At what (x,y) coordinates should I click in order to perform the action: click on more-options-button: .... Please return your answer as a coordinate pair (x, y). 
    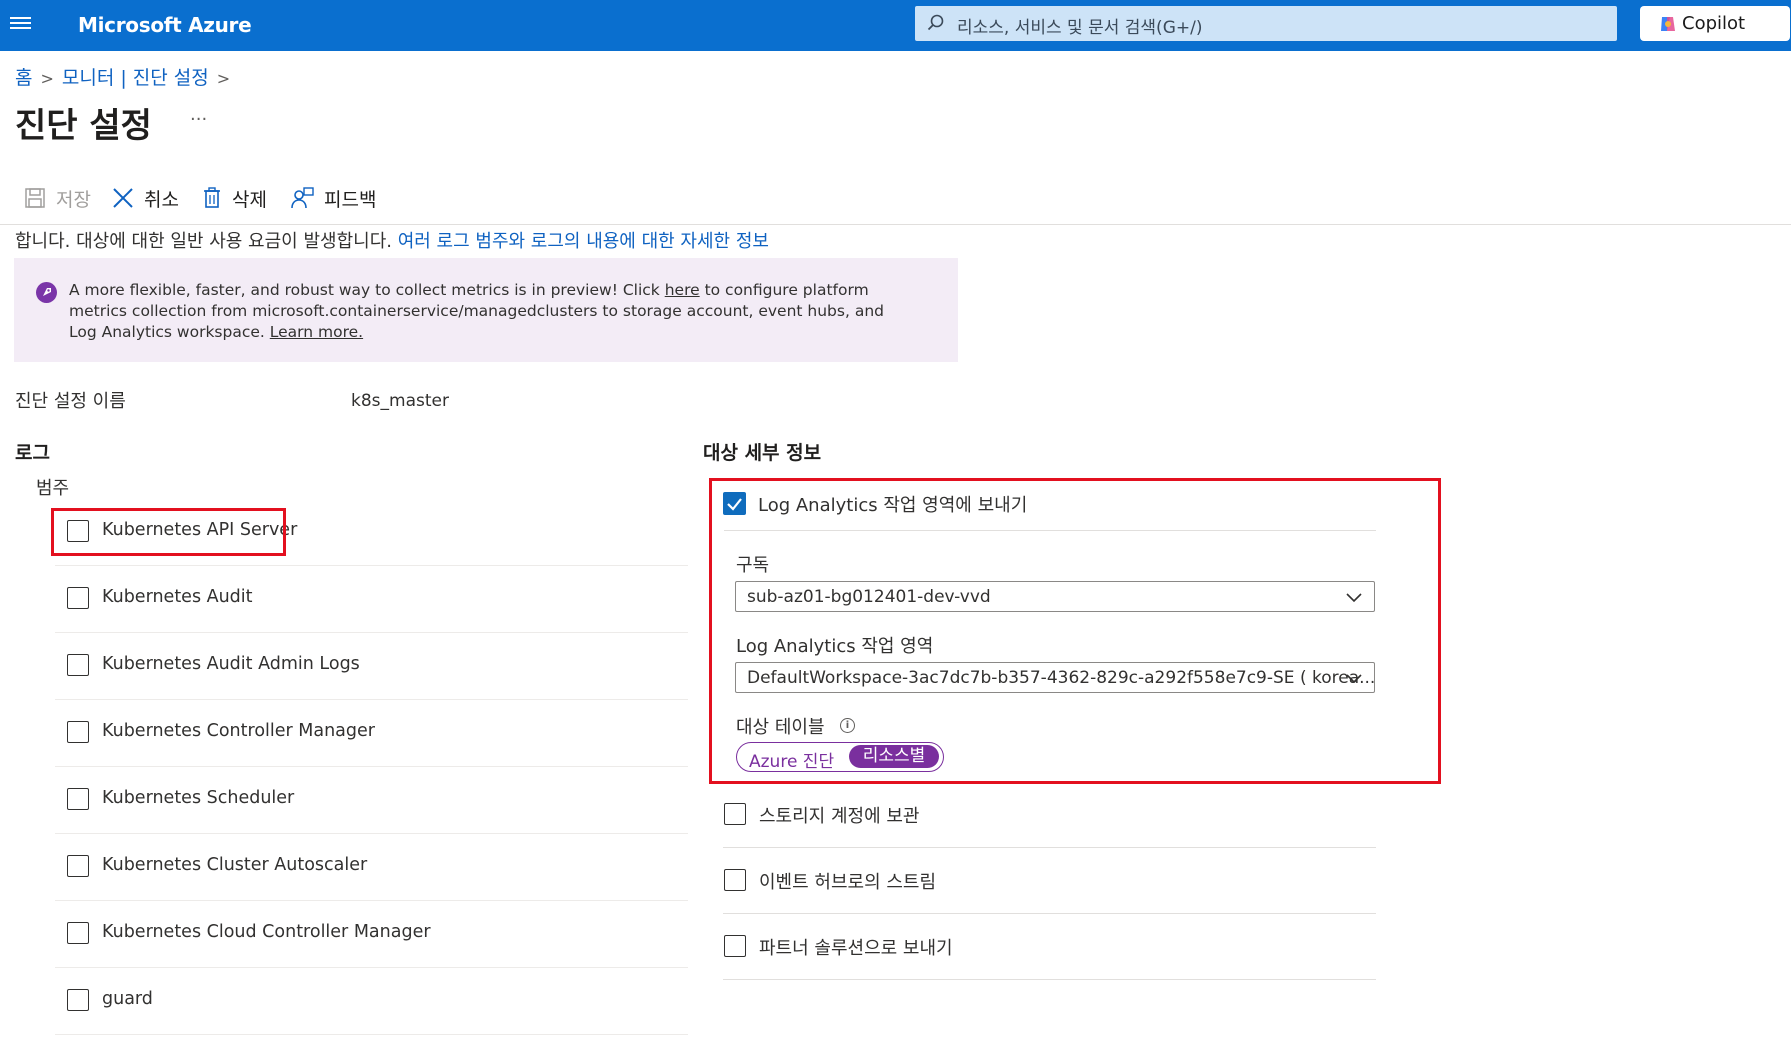
    Looking at the image, I should click on (198, 114).